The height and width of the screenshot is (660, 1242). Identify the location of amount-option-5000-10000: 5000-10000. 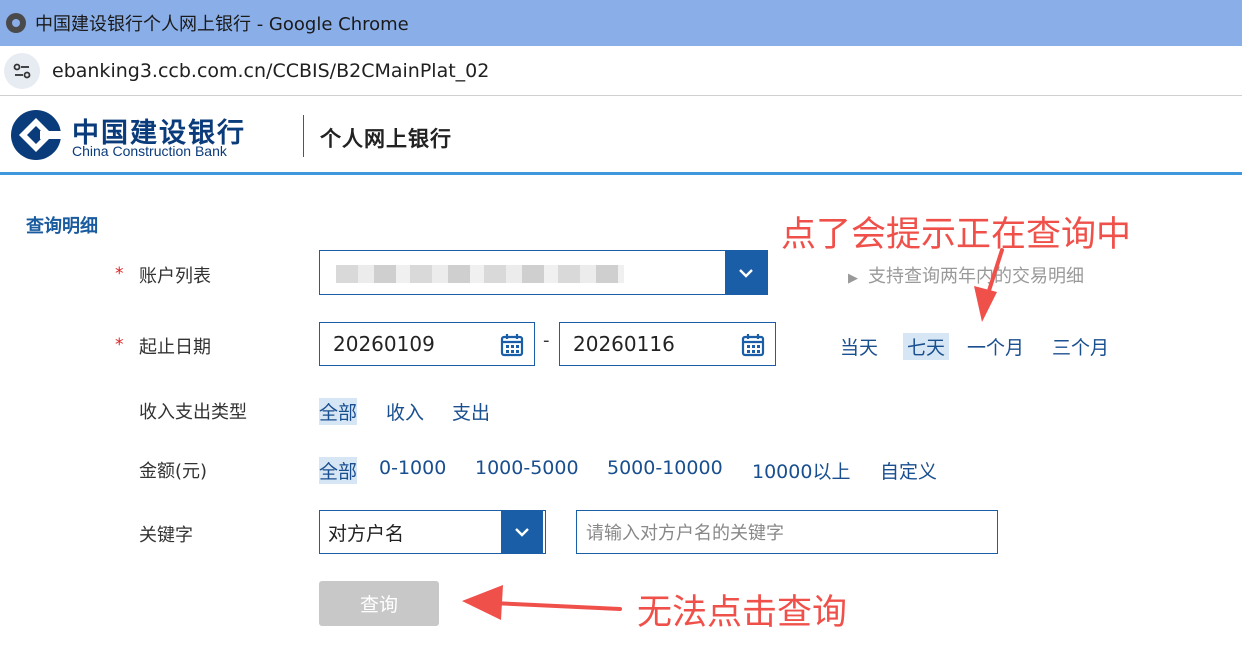
(665, 468).